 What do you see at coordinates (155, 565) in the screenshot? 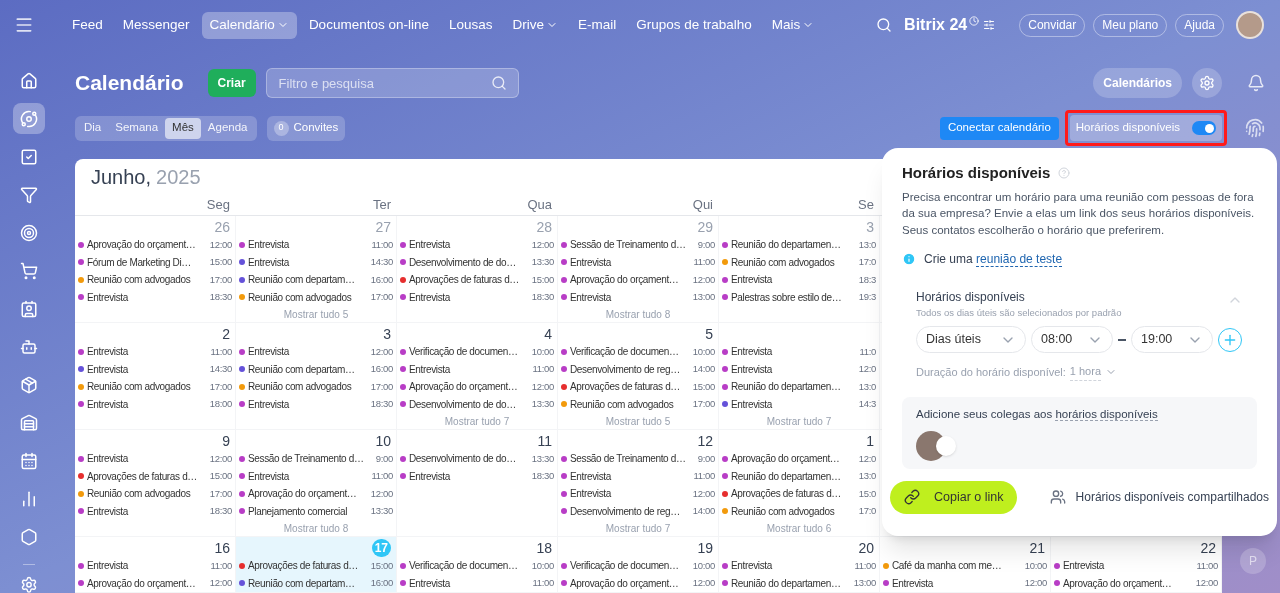
I see `day-cell: 16 Entrevista 11:00 Aprovação do orçament… 12:00` at bounding box center [155, 565].